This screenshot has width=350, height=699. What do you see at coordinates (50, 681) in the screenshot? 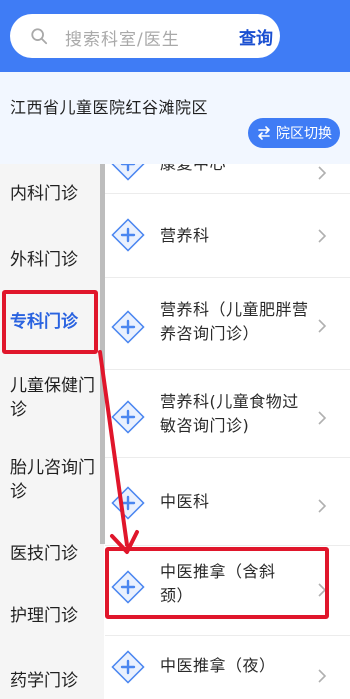
I see `sidebar-item-pharmacy: 药学门诊` at bounding box center [50, 681].